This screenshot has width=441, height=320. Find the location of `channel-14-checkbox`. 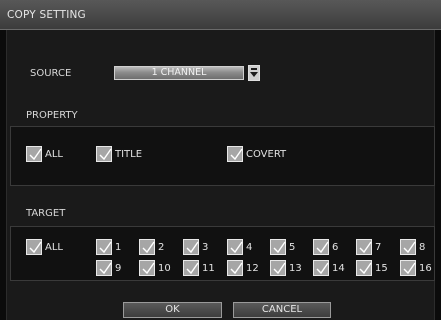

channel-14-checkbox is located at coordinates (321, 268).